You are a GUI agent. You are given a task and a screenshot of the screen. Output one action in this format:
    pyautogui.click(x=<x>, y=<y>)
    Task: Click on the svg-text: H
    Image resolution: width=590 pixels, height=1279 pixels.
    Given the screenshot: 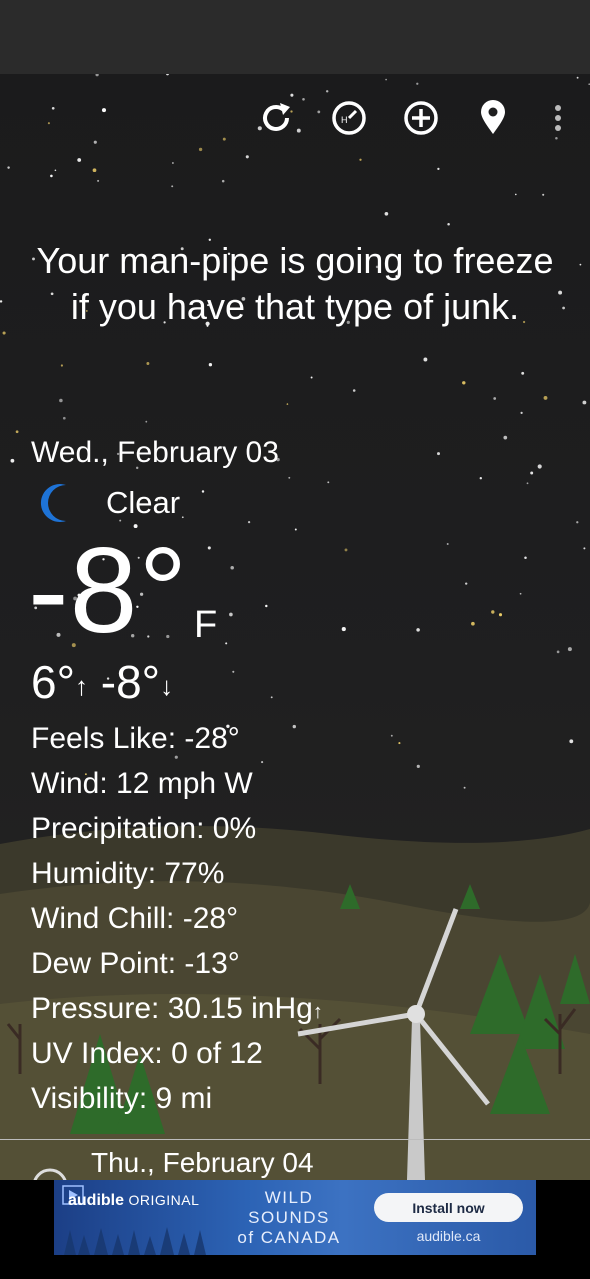 What is the action you would take?
    pyautogui.click(x=344, y=120)
    